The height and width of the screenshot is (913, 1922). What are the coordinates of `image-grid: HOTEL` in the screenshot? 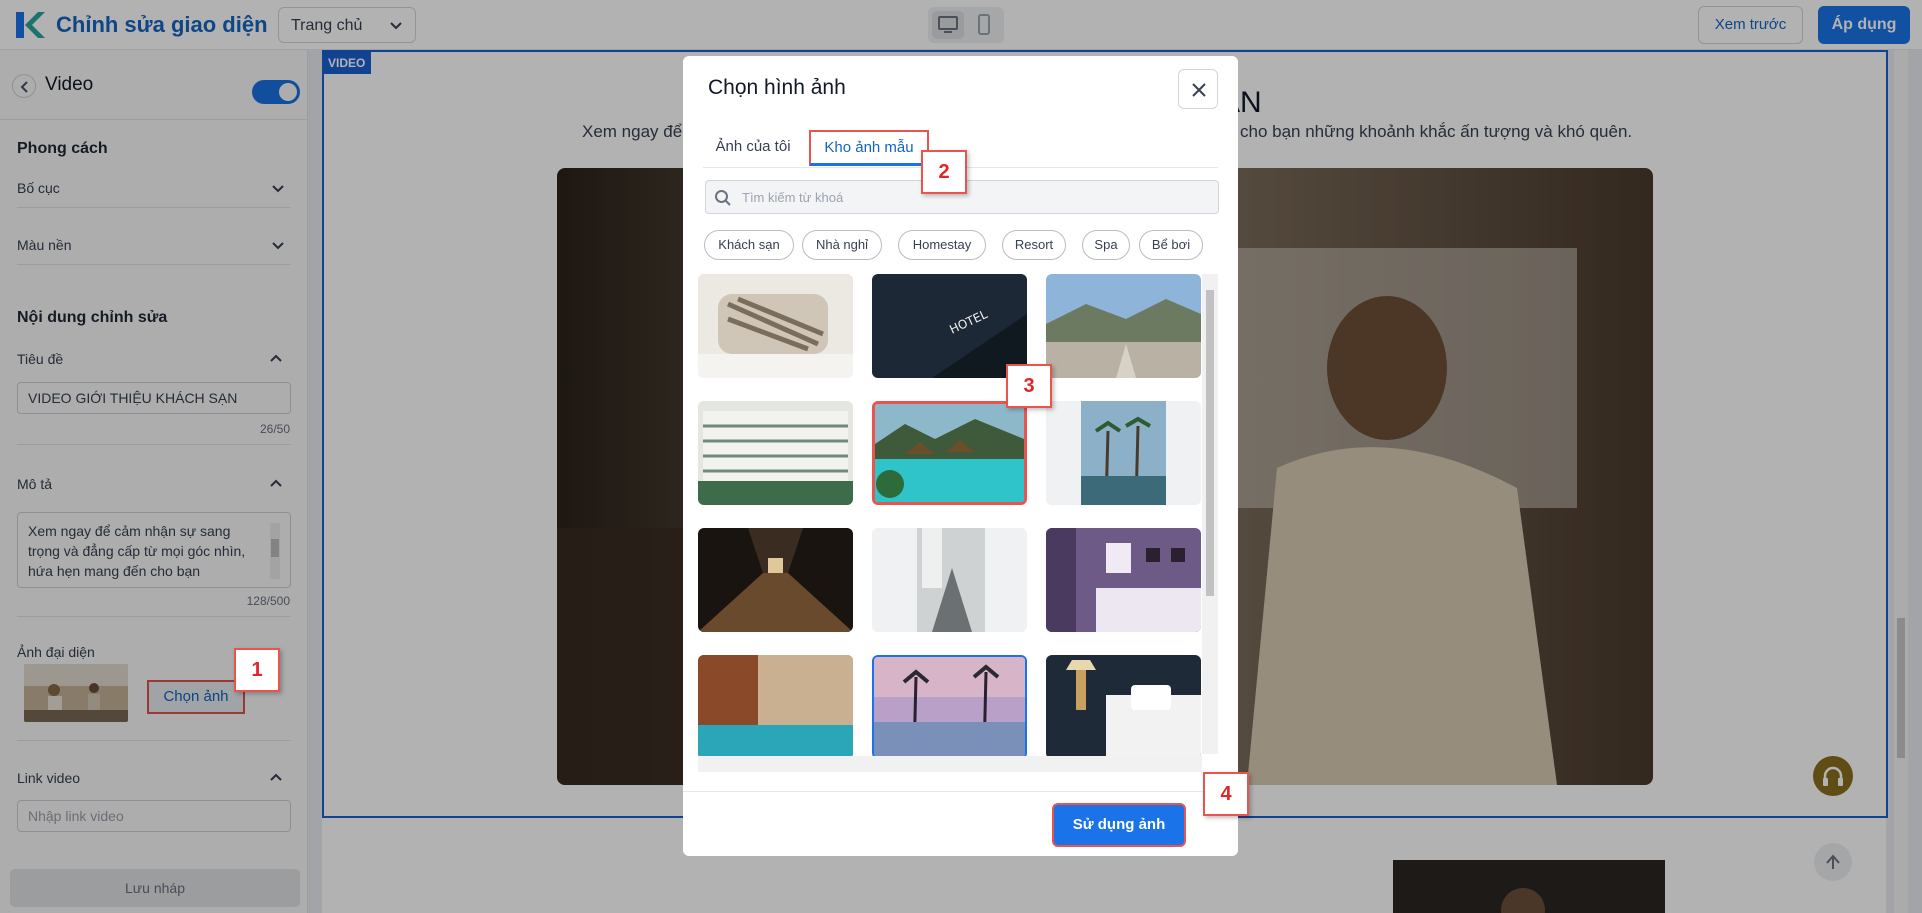 It's located at (958, 523).